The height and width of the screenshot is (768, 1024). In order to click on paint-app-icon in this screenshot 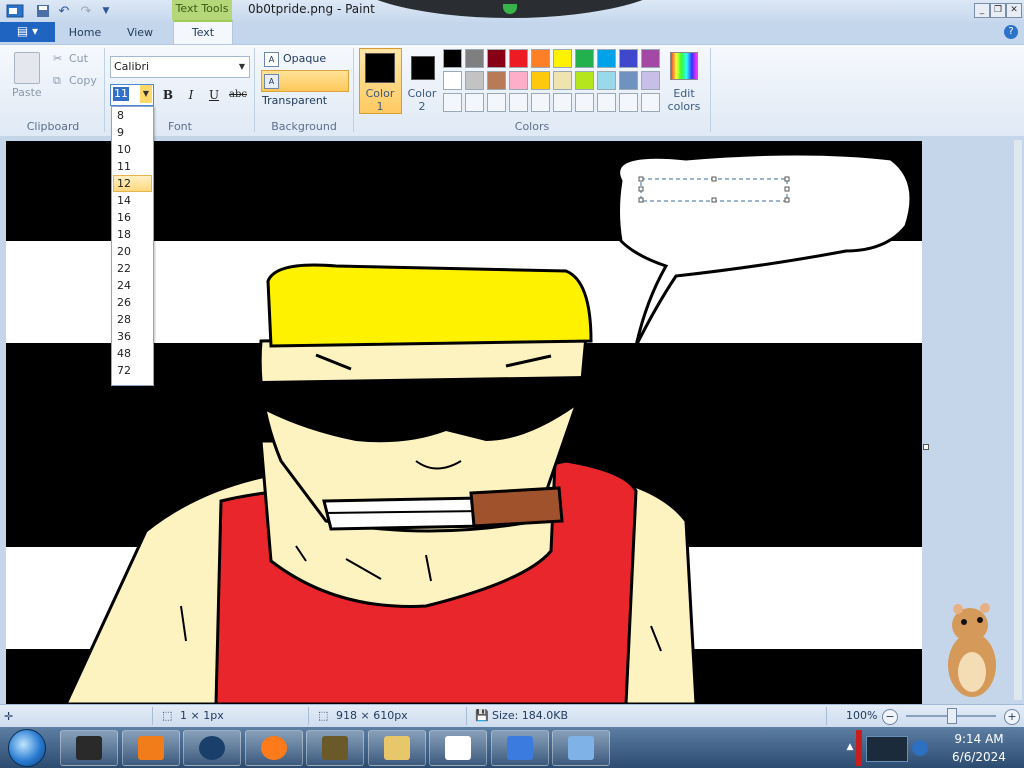, I will do `click(15, 11)`.